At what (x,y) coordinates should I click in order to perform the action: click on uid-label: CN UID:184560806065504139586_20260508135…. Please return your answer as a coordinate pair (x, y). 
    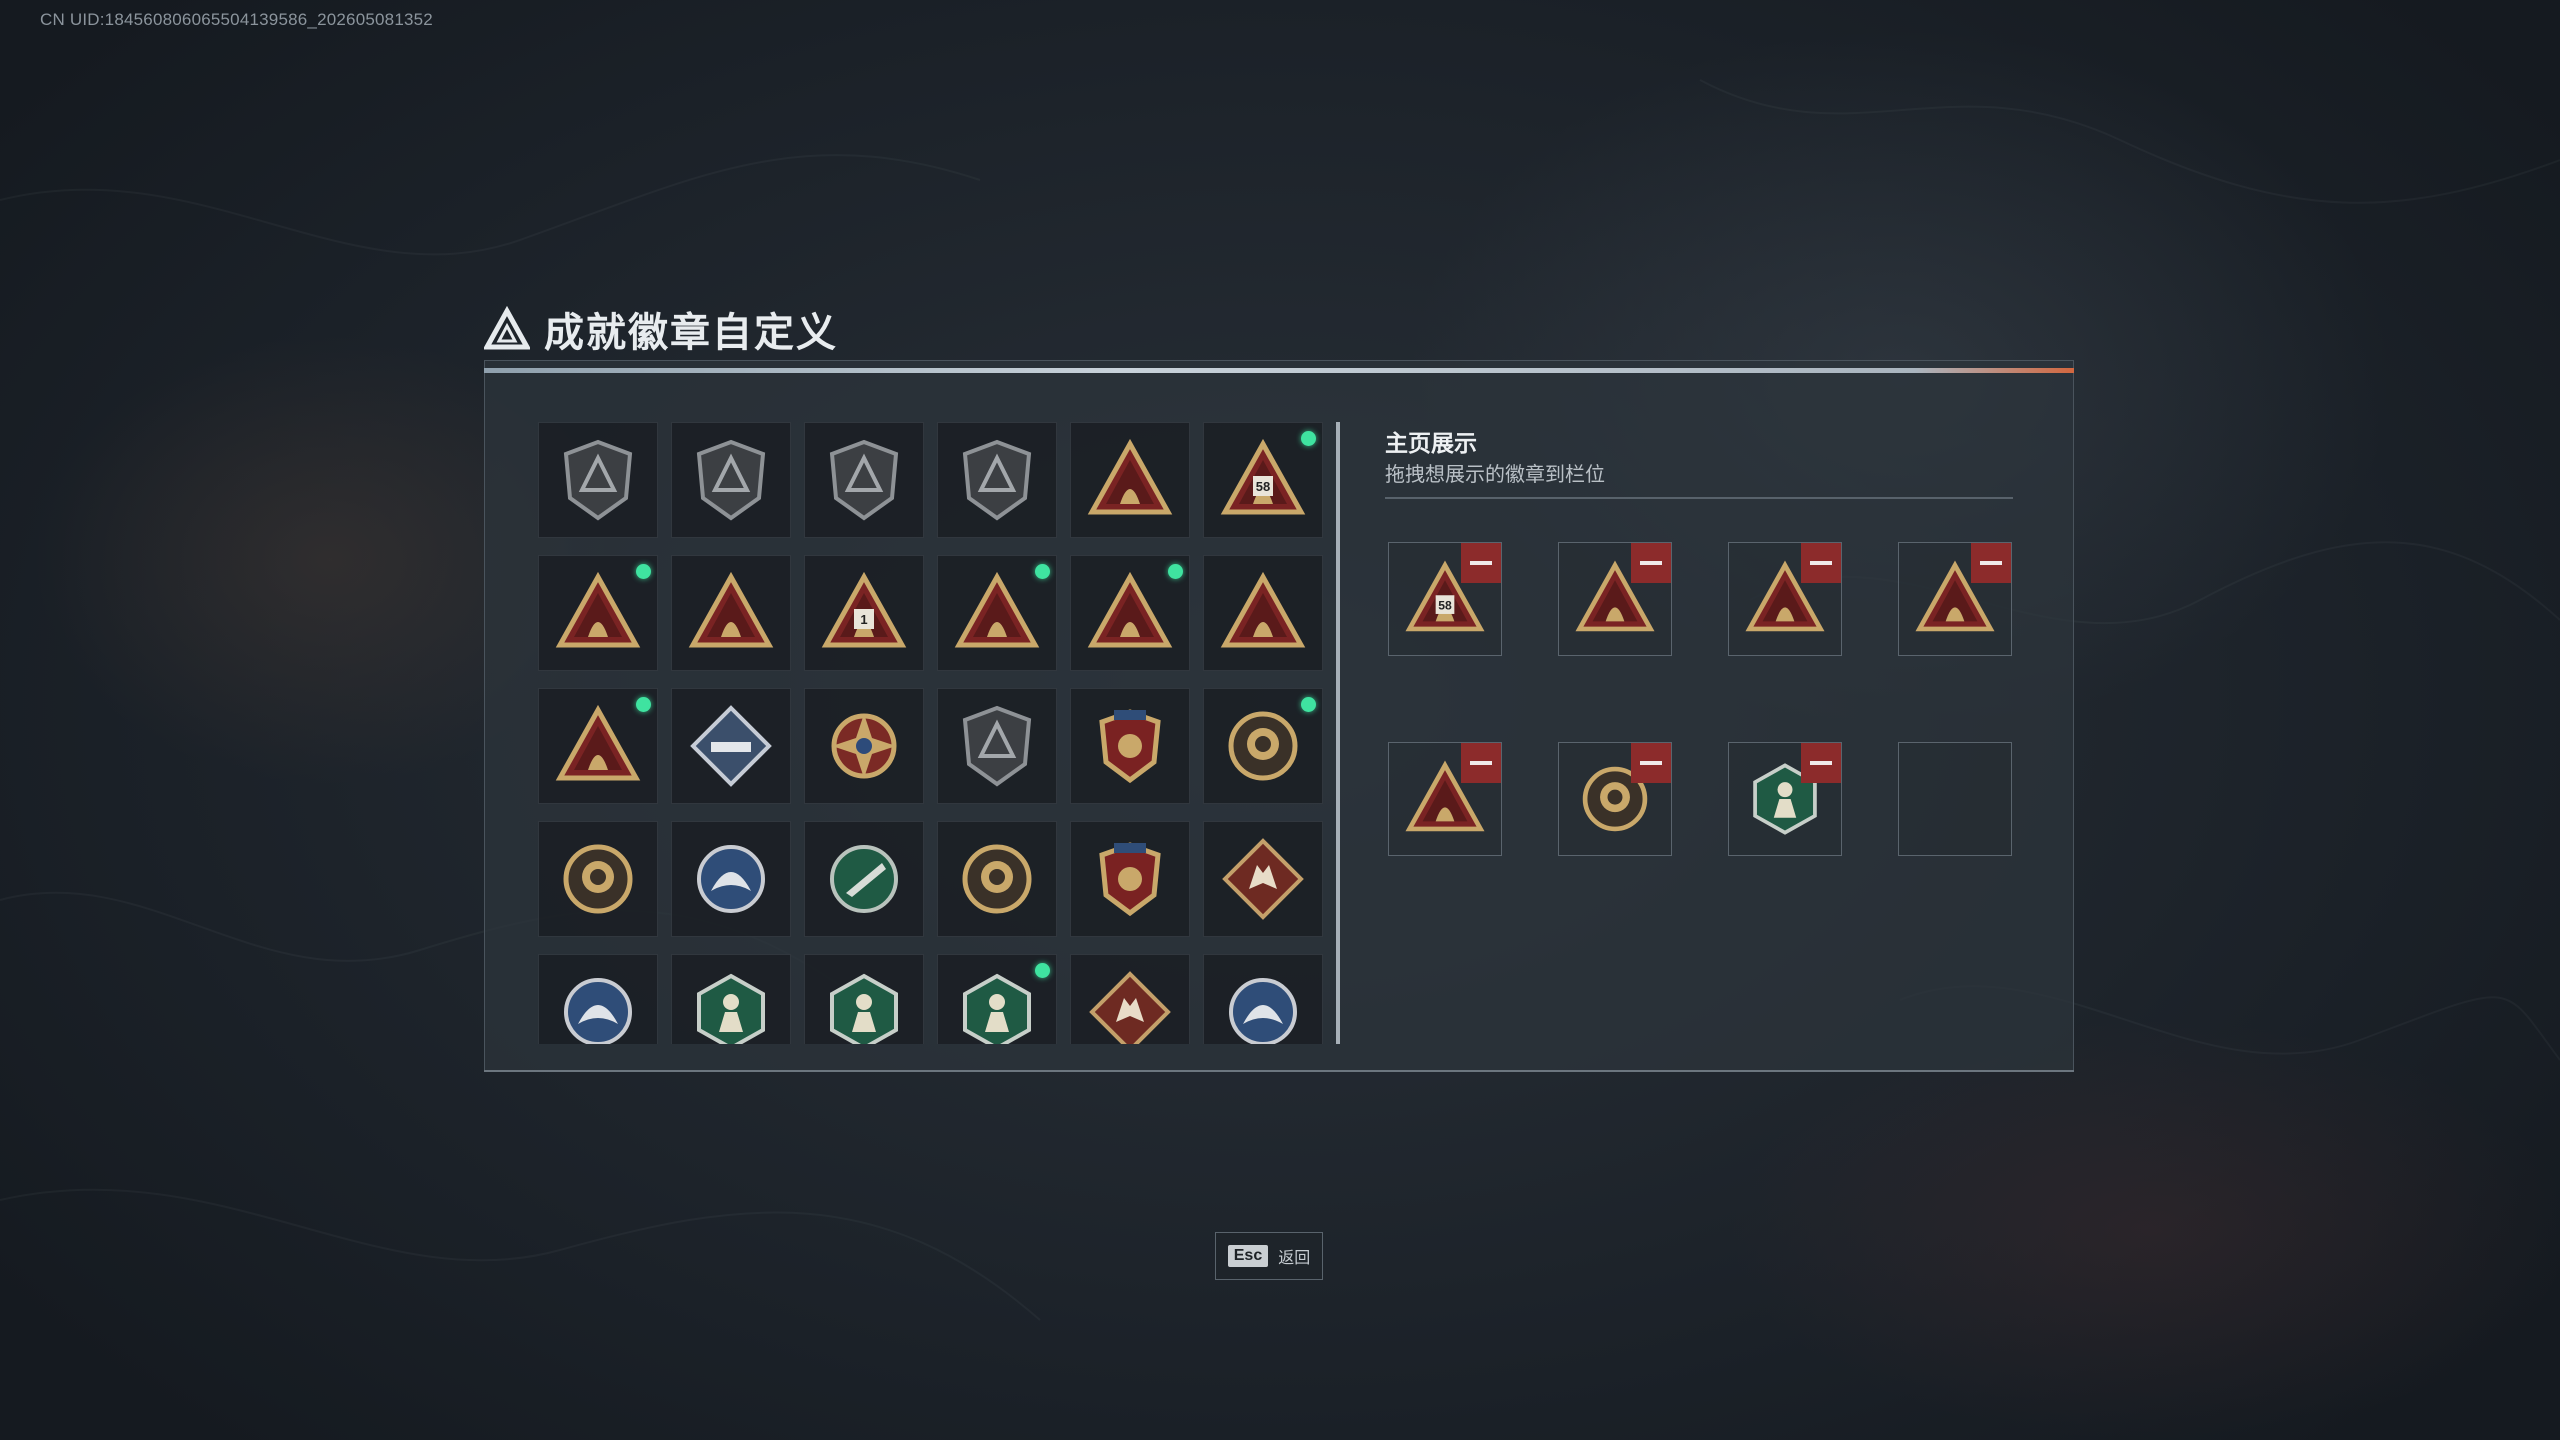
    Looking at the image, I should click on (236, 19).